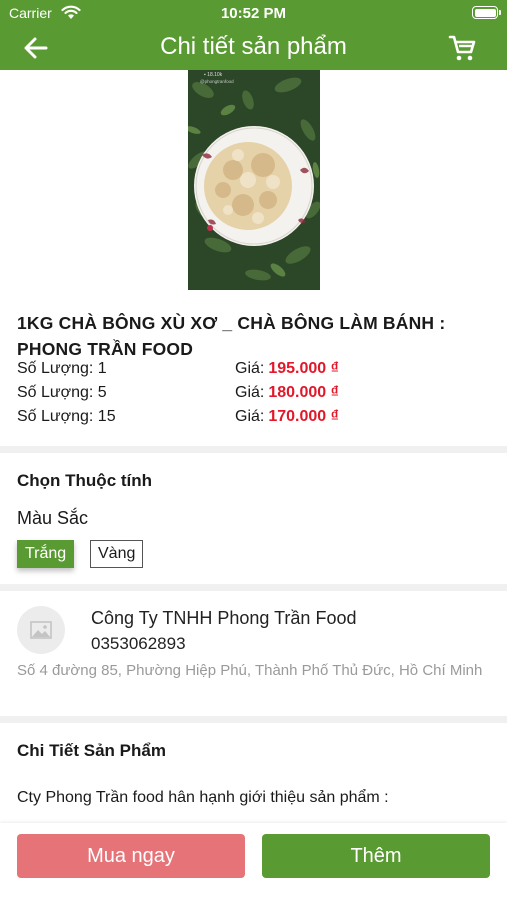  I want to click on status-time: 10:52 PM, so click(253, 13).